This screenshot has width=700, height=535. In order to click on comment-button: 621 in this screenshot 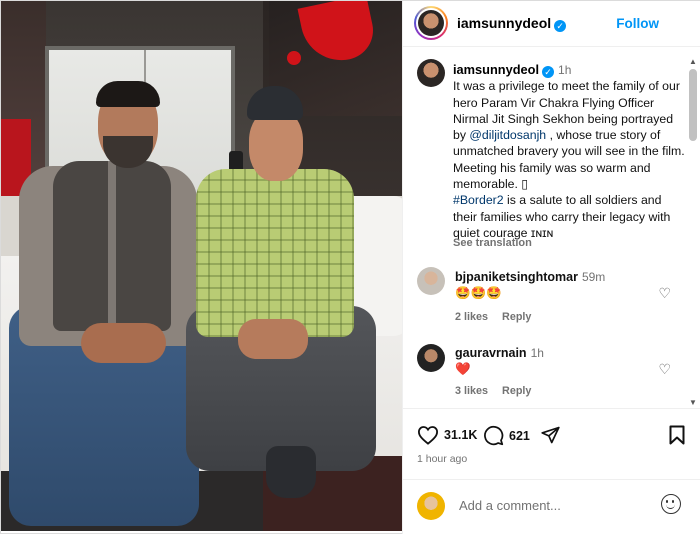, I will do `click(506, 435)`.